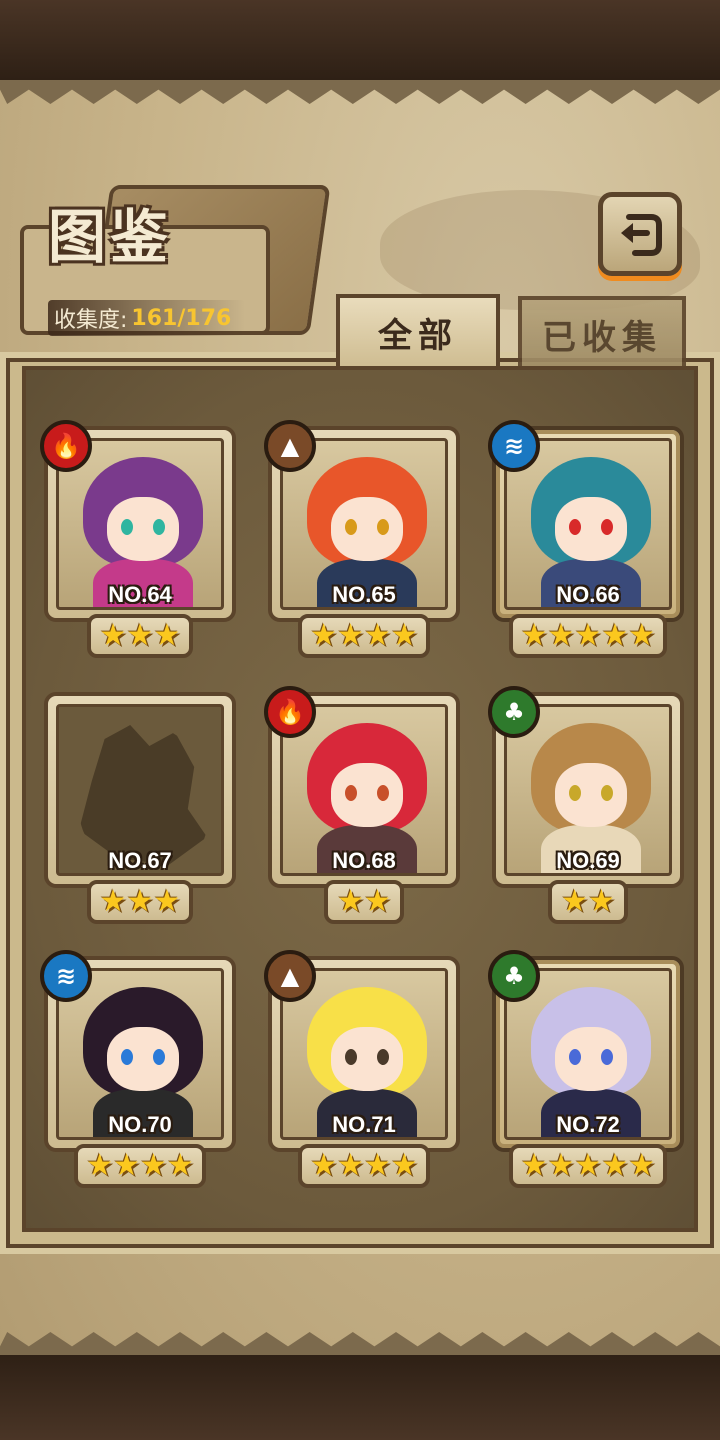 The height and width of the screenshot is (1440, 720). I want to click on monster-card: NO.71 ★ ★ ★ ★ ▲, so click(364, 1072).